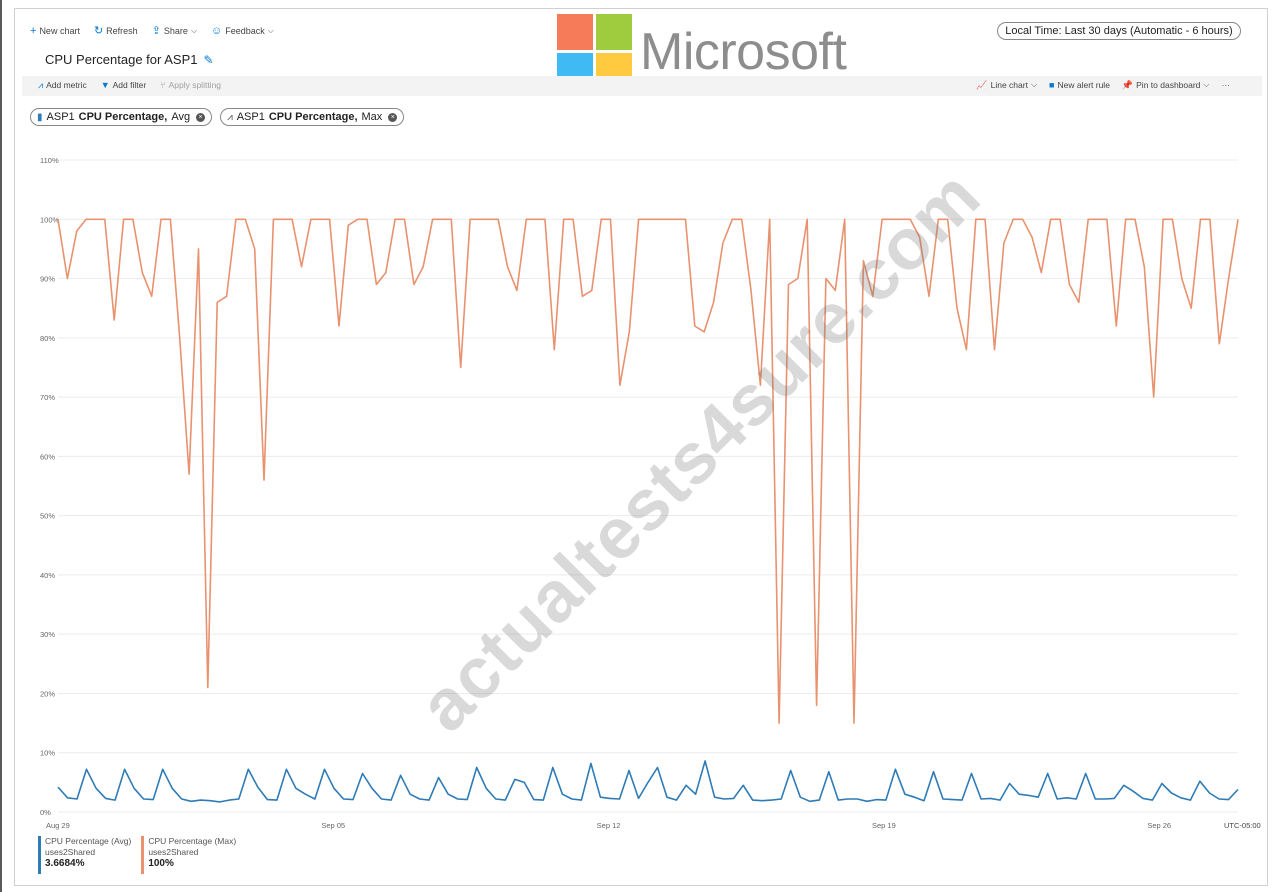 The height and width of the screenshot is (892, 1276). I want to click on y-tick-label: 20%, so click(47, 693).